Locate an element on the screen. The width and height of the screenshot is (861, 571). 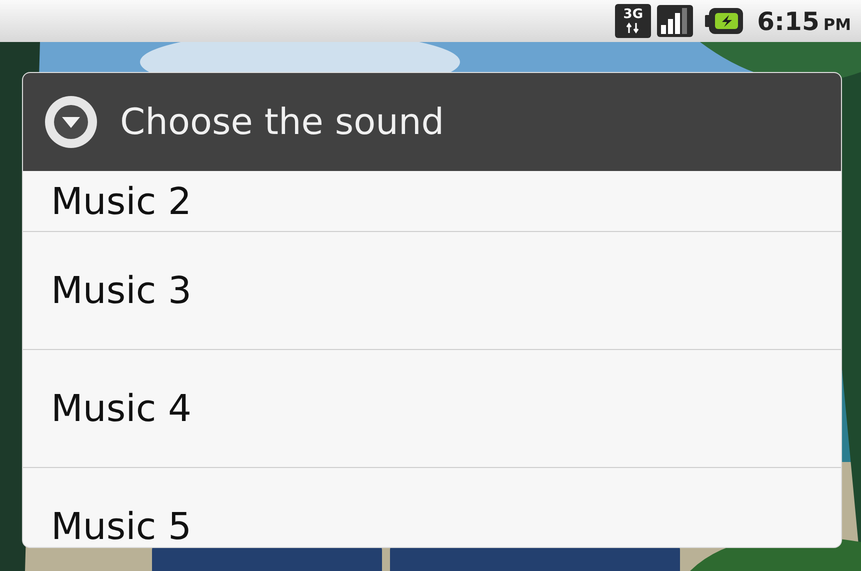
dropdown-icon is located at coordinates (71, 122).